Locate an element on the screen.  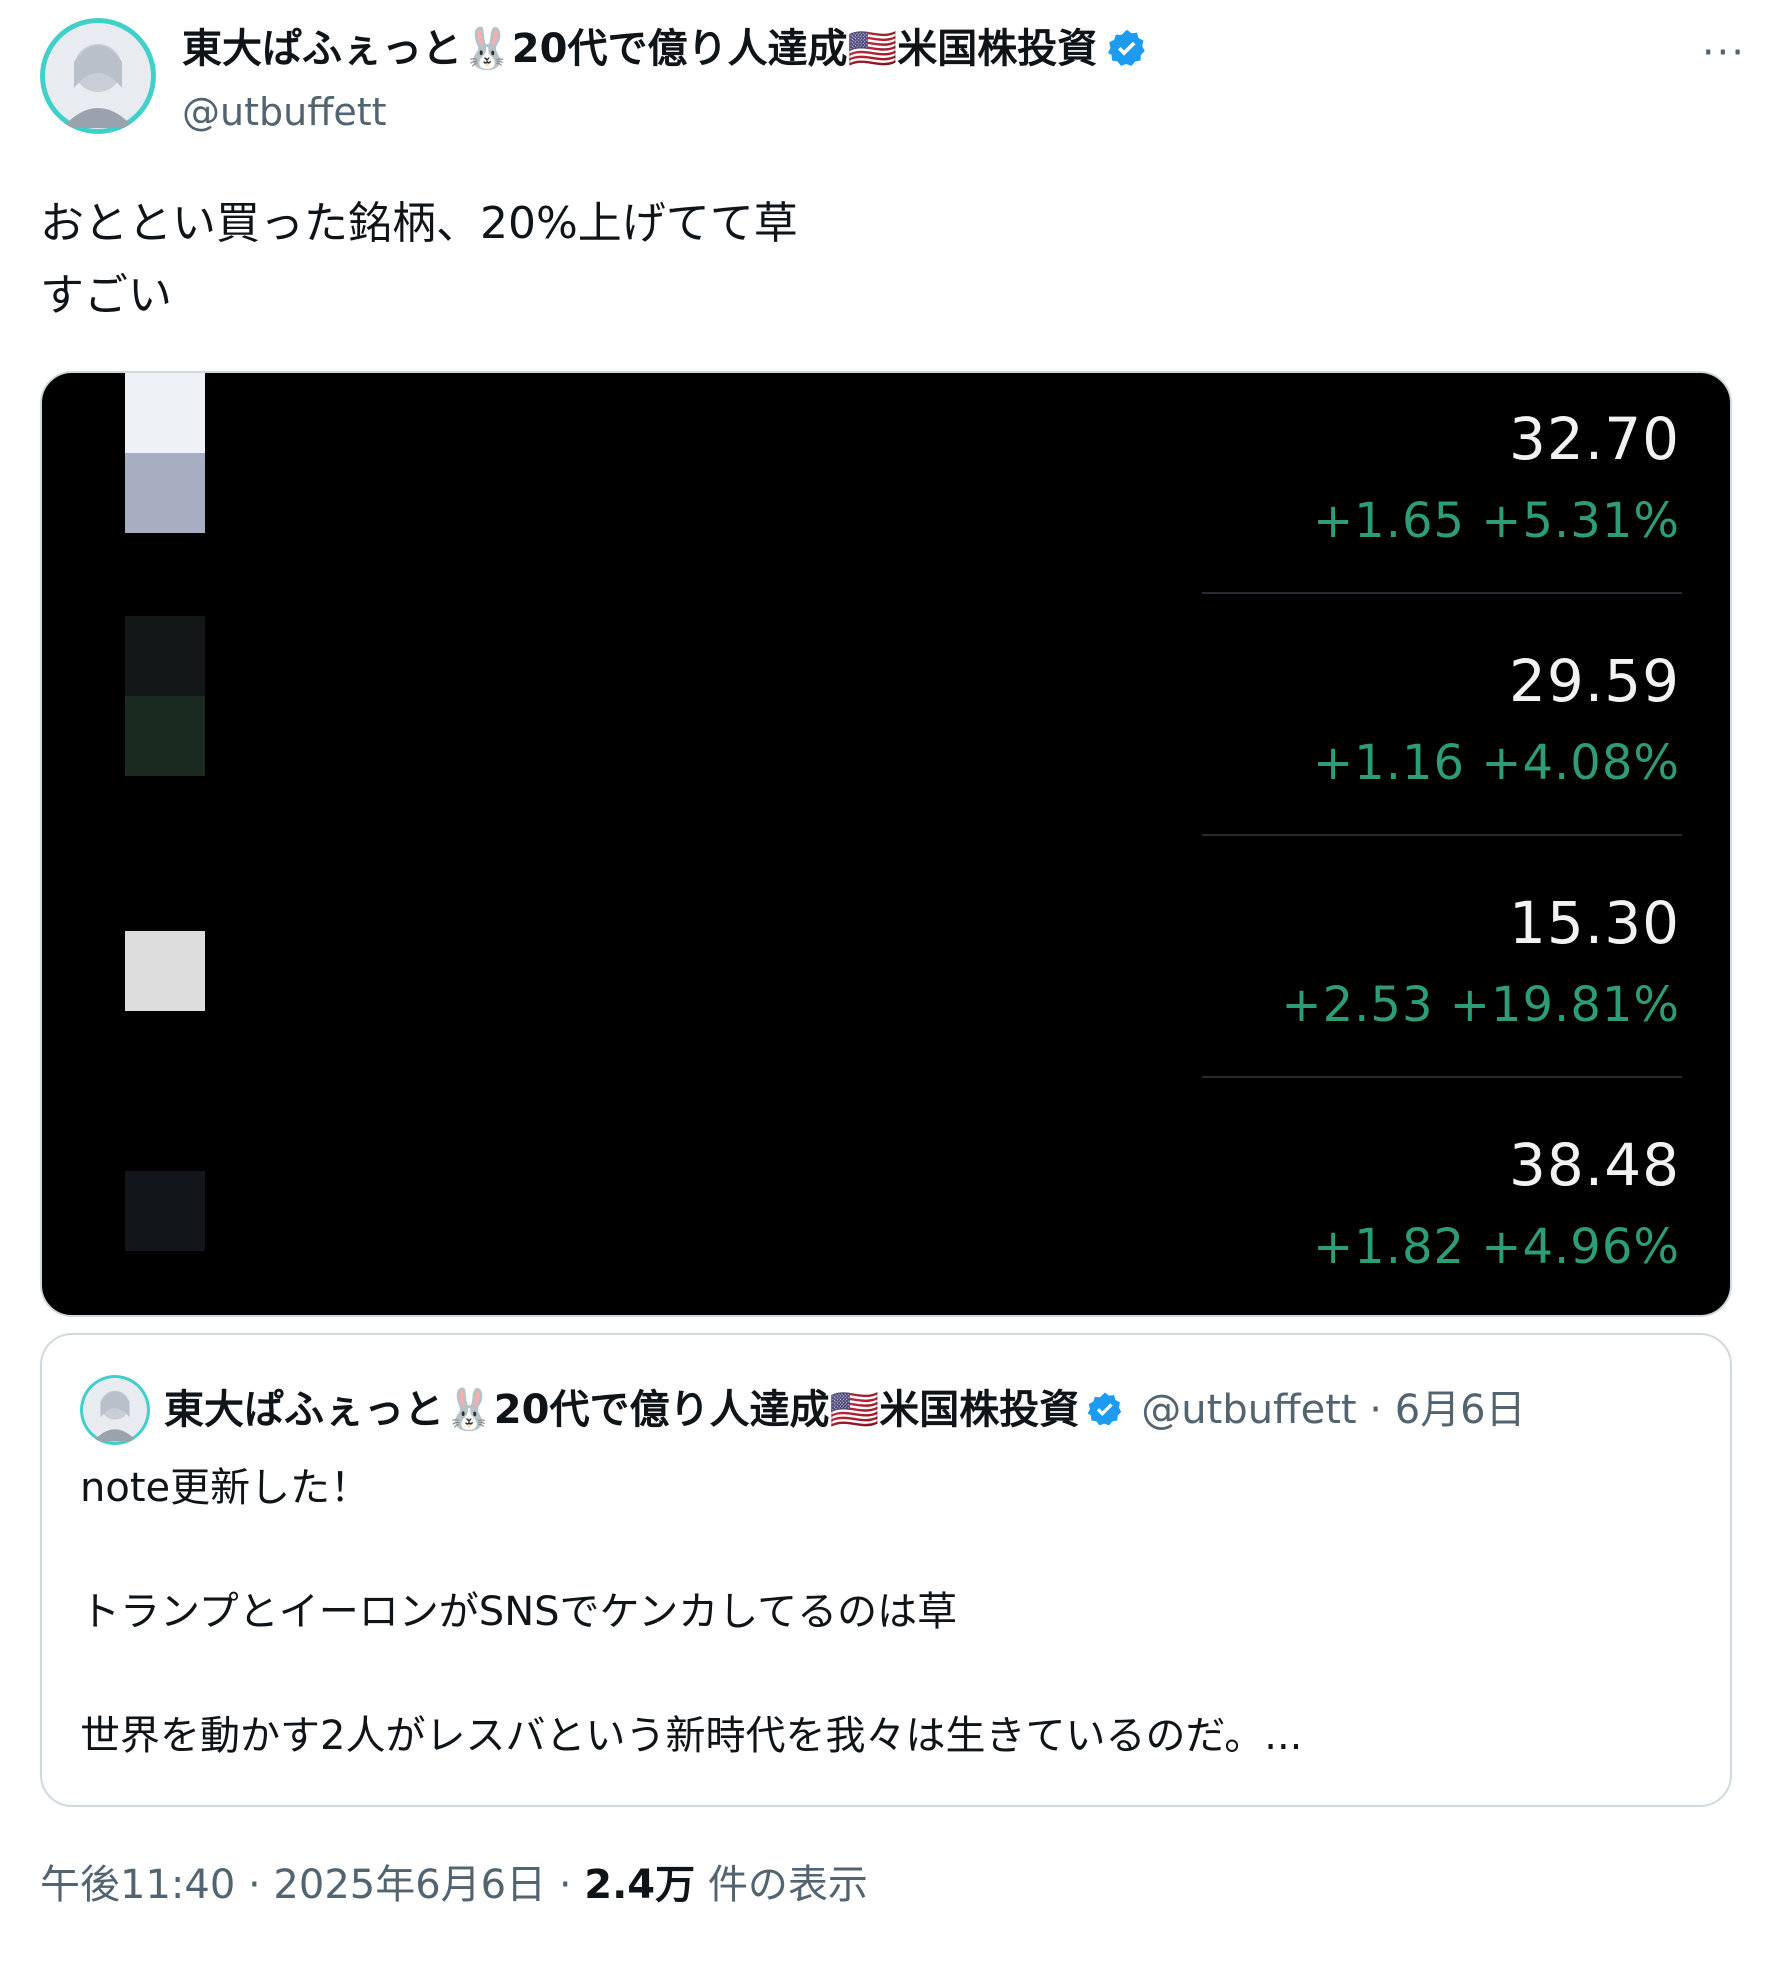
price-change: +1.16 +4.08% is located at coordinates (1496, 763).